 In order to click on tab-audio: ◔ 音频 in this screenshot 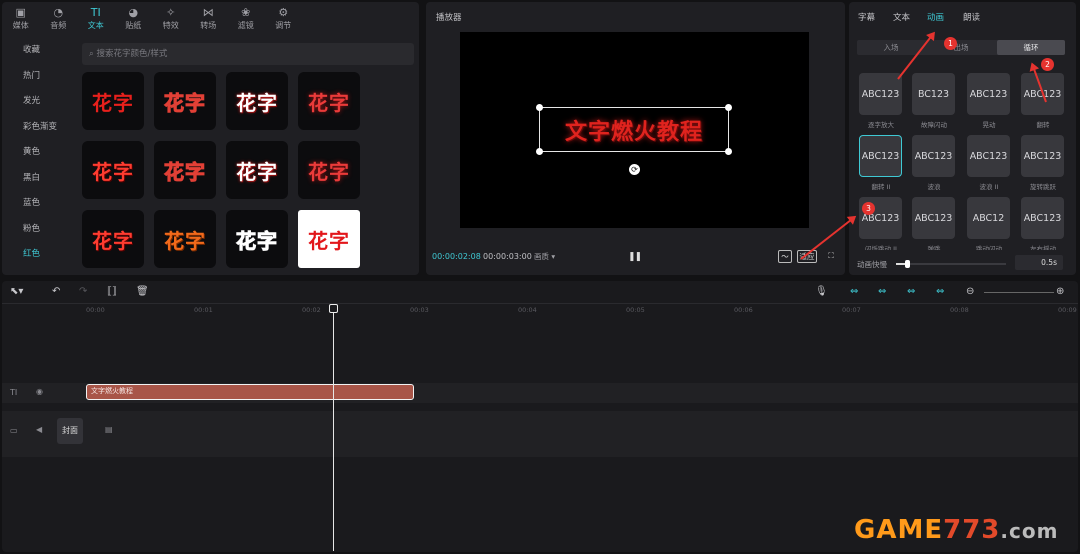, I will do `click(59, 18)`.